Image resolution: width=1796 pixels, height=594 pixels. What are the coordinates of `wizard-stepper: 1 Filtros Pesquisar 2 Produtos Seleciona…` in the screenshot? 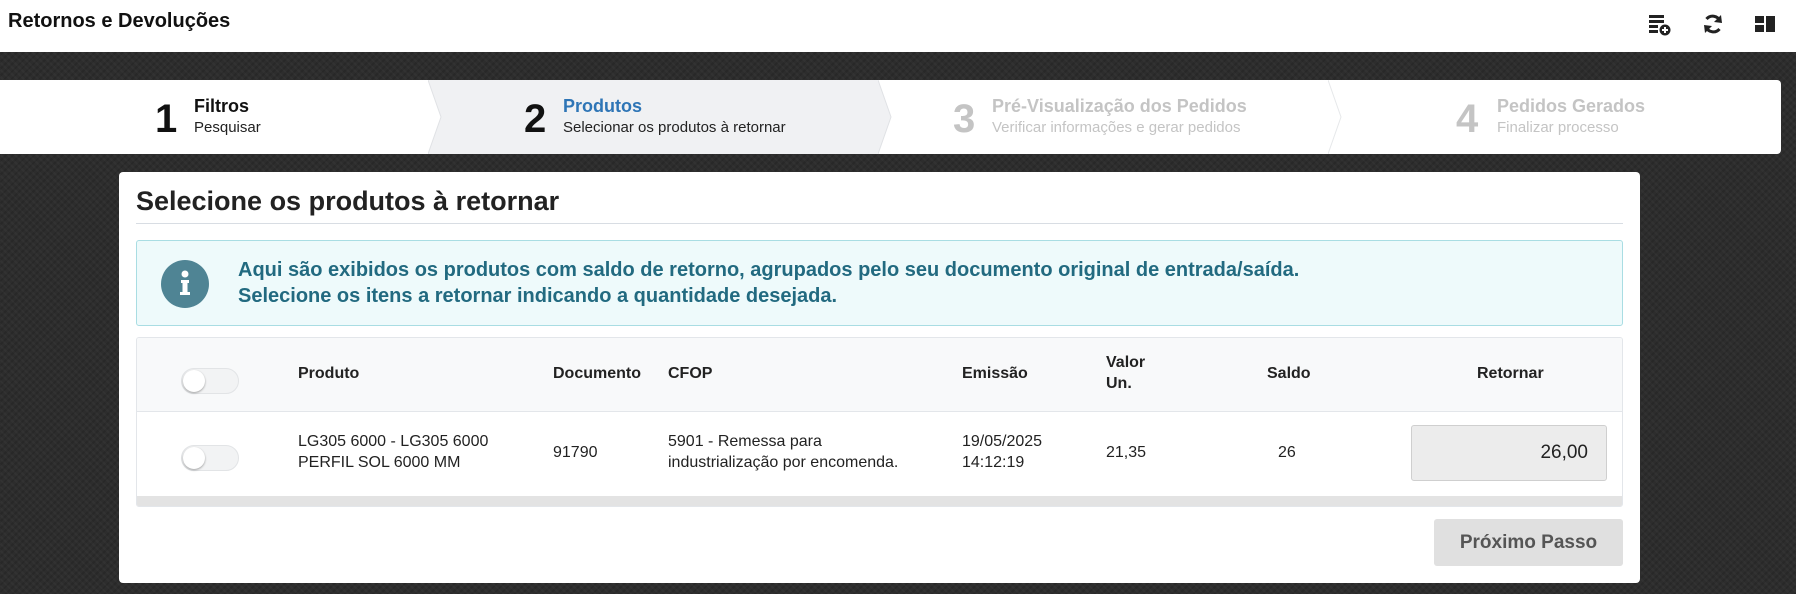 It's located at (890, 117).